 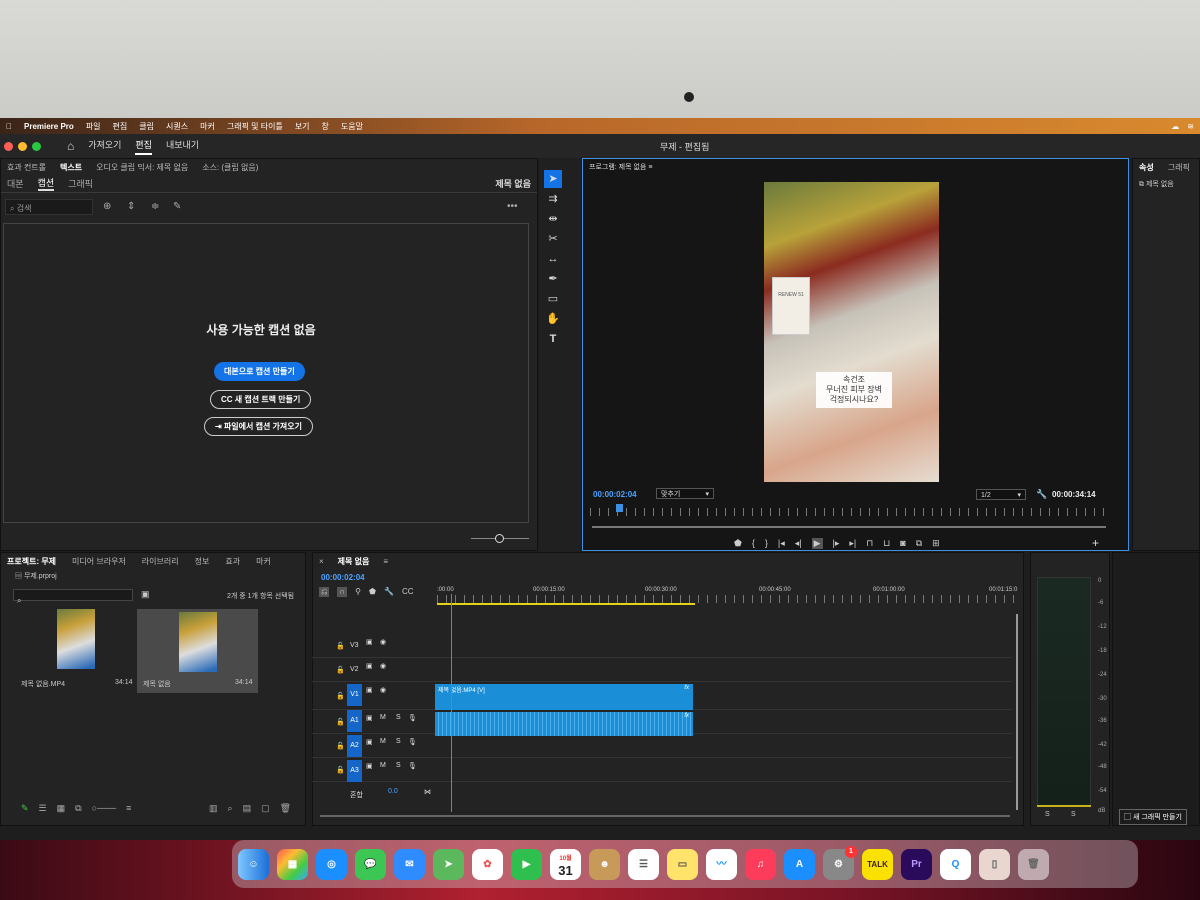 I want to click on track-v3: 🔓 V3 ▣ ◉, so click(x=662, y=646).